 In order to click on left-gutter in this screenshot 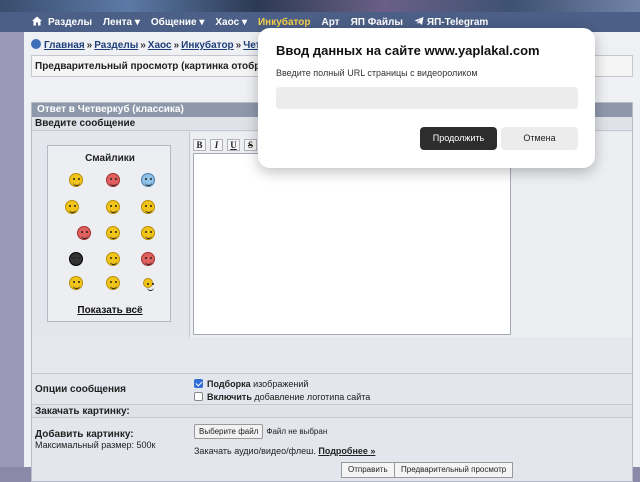, I will do `click(12, 249)`.